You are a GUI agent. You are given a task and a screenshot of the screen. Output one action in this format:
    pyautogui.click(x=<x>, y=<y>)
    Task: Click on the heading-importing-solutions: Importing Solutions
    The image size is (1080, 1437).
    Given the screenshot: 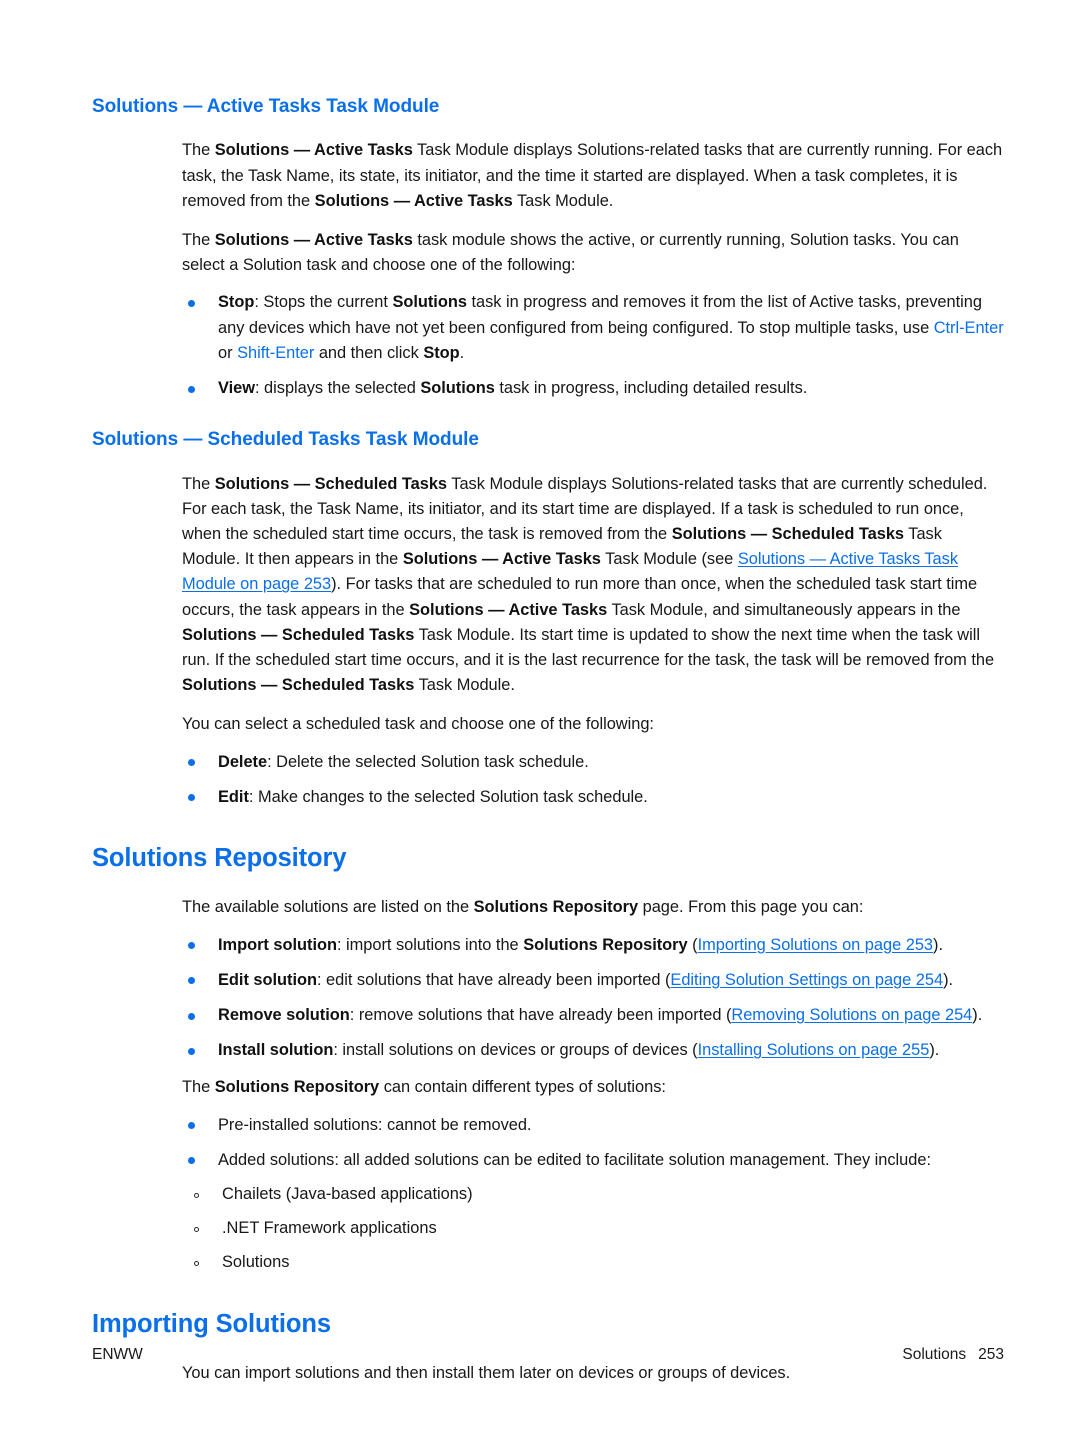 What is the action you would take?
    pyautogui.click(x=211, y=1323)
    